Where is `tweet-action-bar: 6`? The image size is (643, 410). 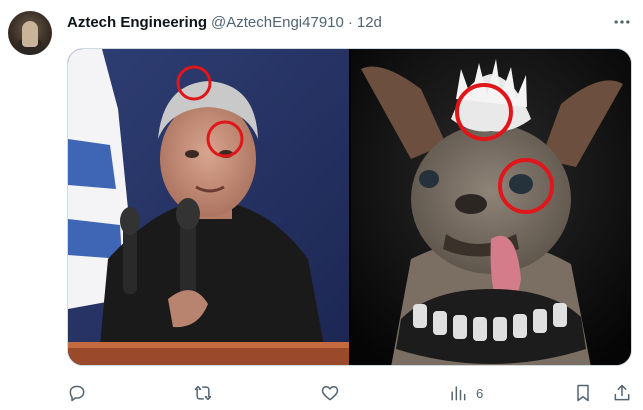
tweet-action-bar: 6 is located at coordinates (321, 393).